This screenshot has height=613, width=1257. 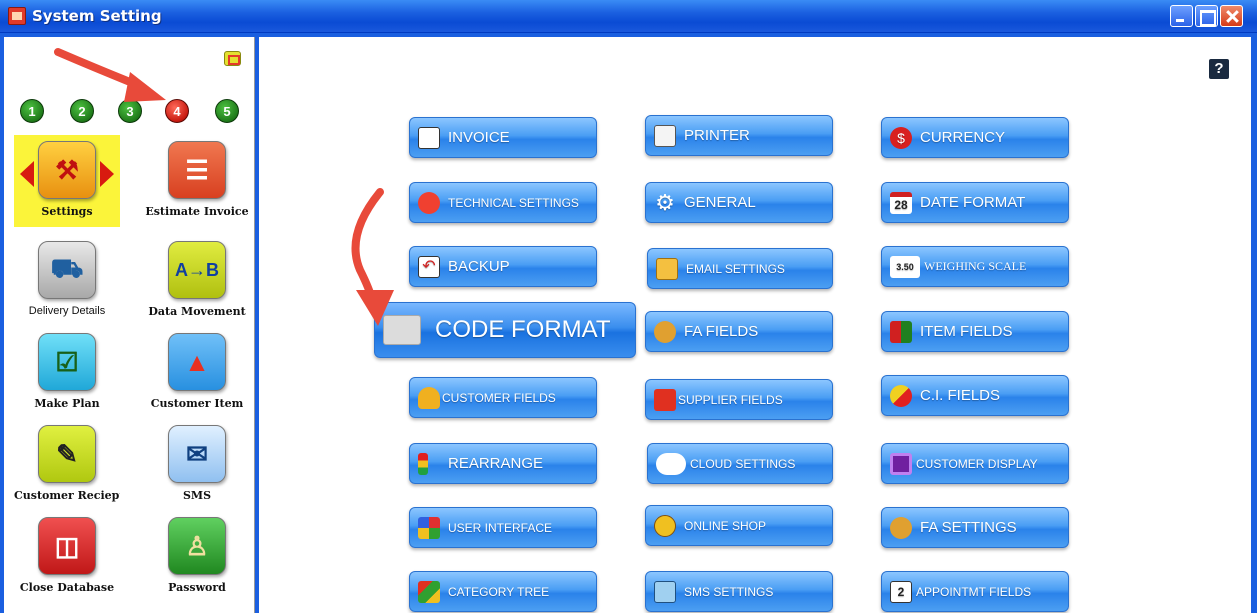 What do you see at coordinates (67, 170) in the screenshot?
I see `settings-tools-icon: ⚒` at bounding box center [67, 170].